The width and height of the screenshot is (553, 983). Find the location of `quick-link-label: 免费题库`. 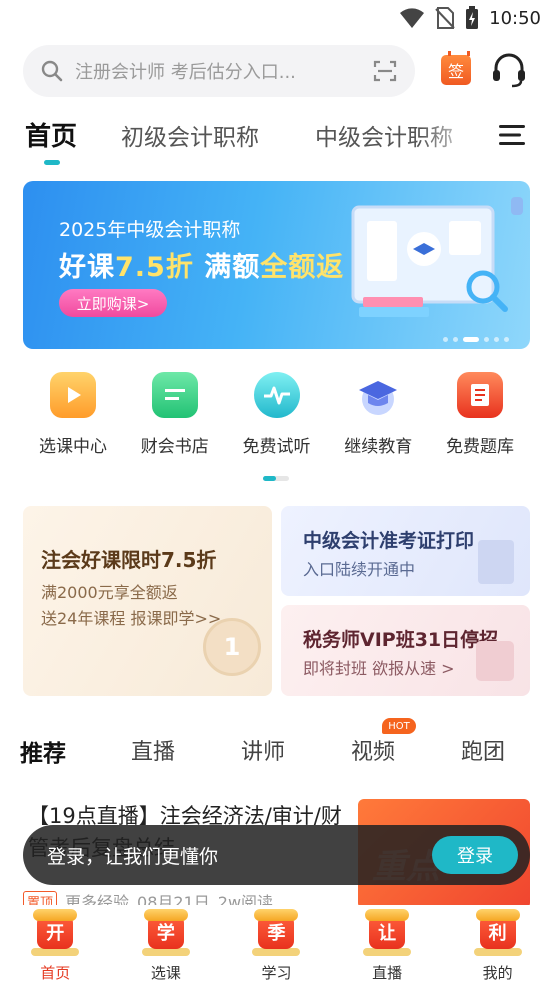

quick-link-label: 免费题库 is located at coordinates (480, 447).